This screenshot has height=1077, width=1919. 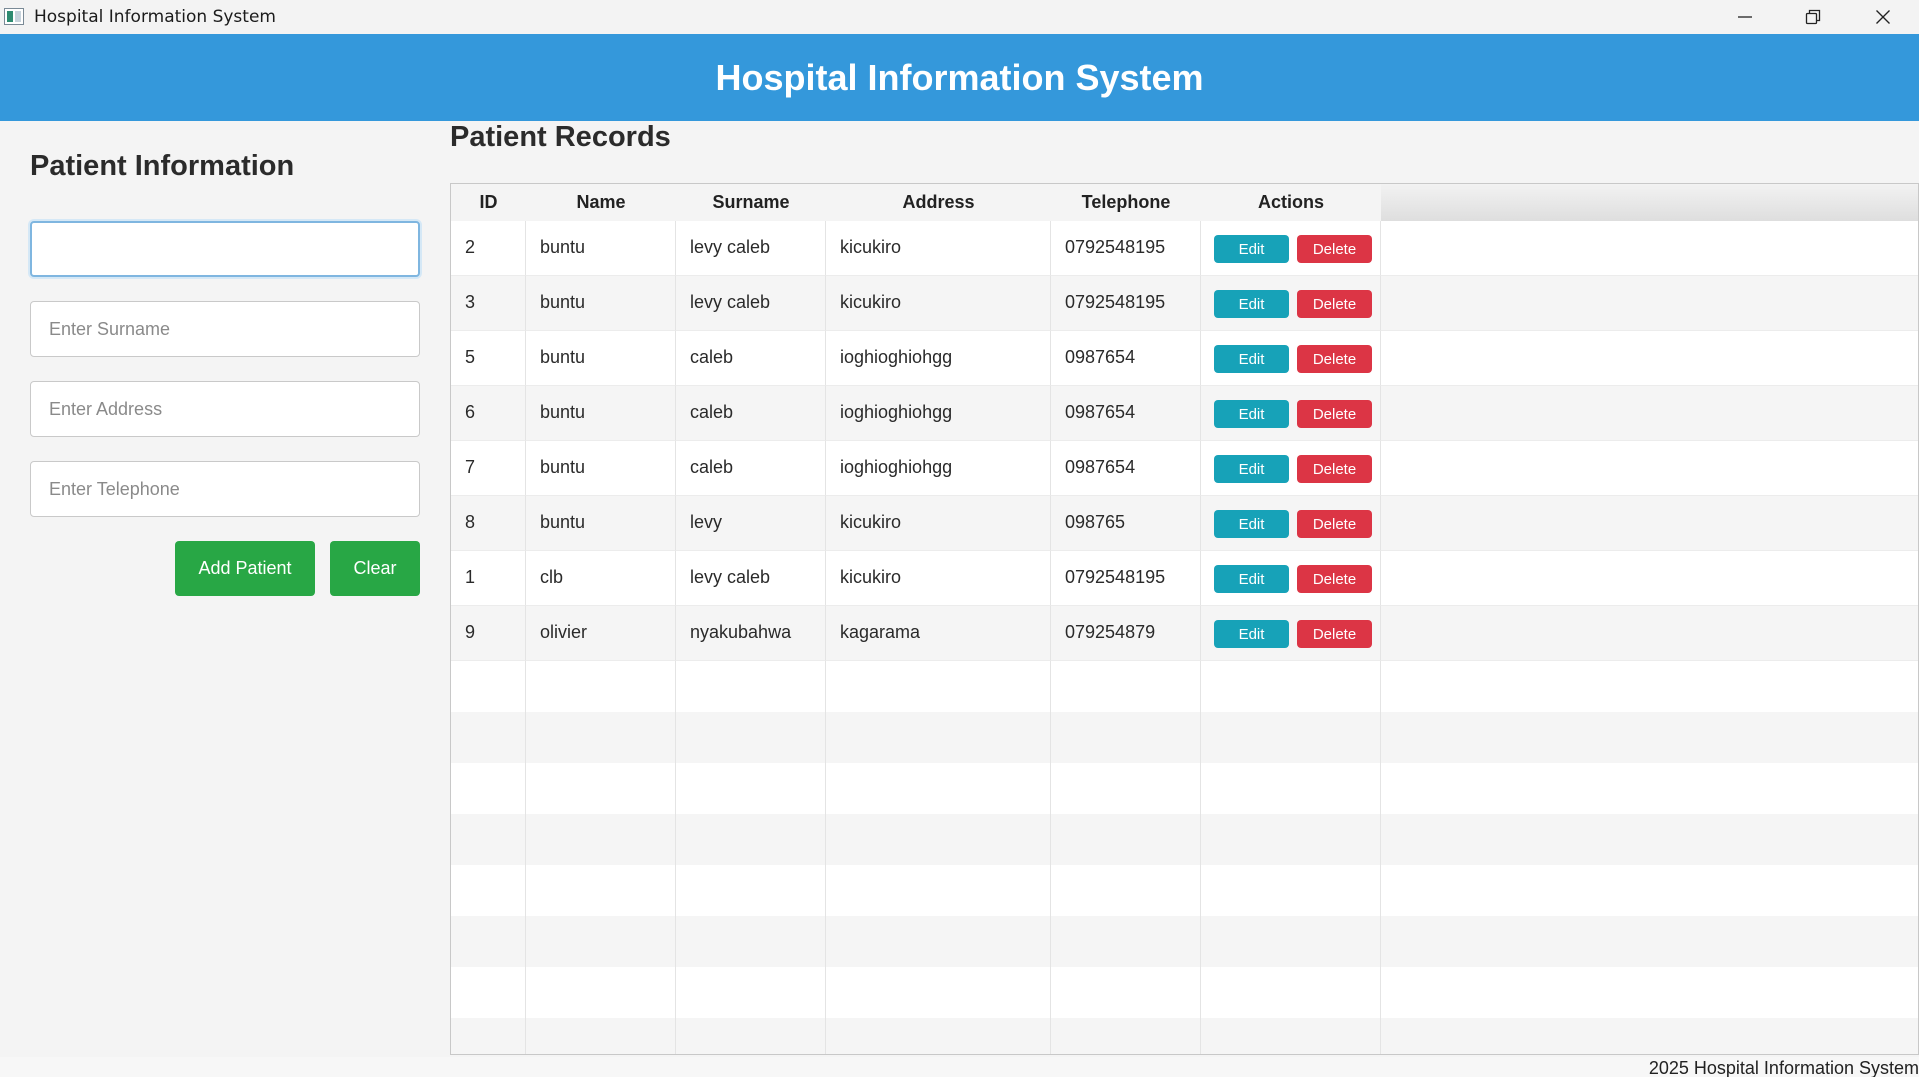 What do you see at coordinates (938, 358) in the screenshot?
I see `cell-address: ioghioghiohgg` at bounding box center [938, 358].